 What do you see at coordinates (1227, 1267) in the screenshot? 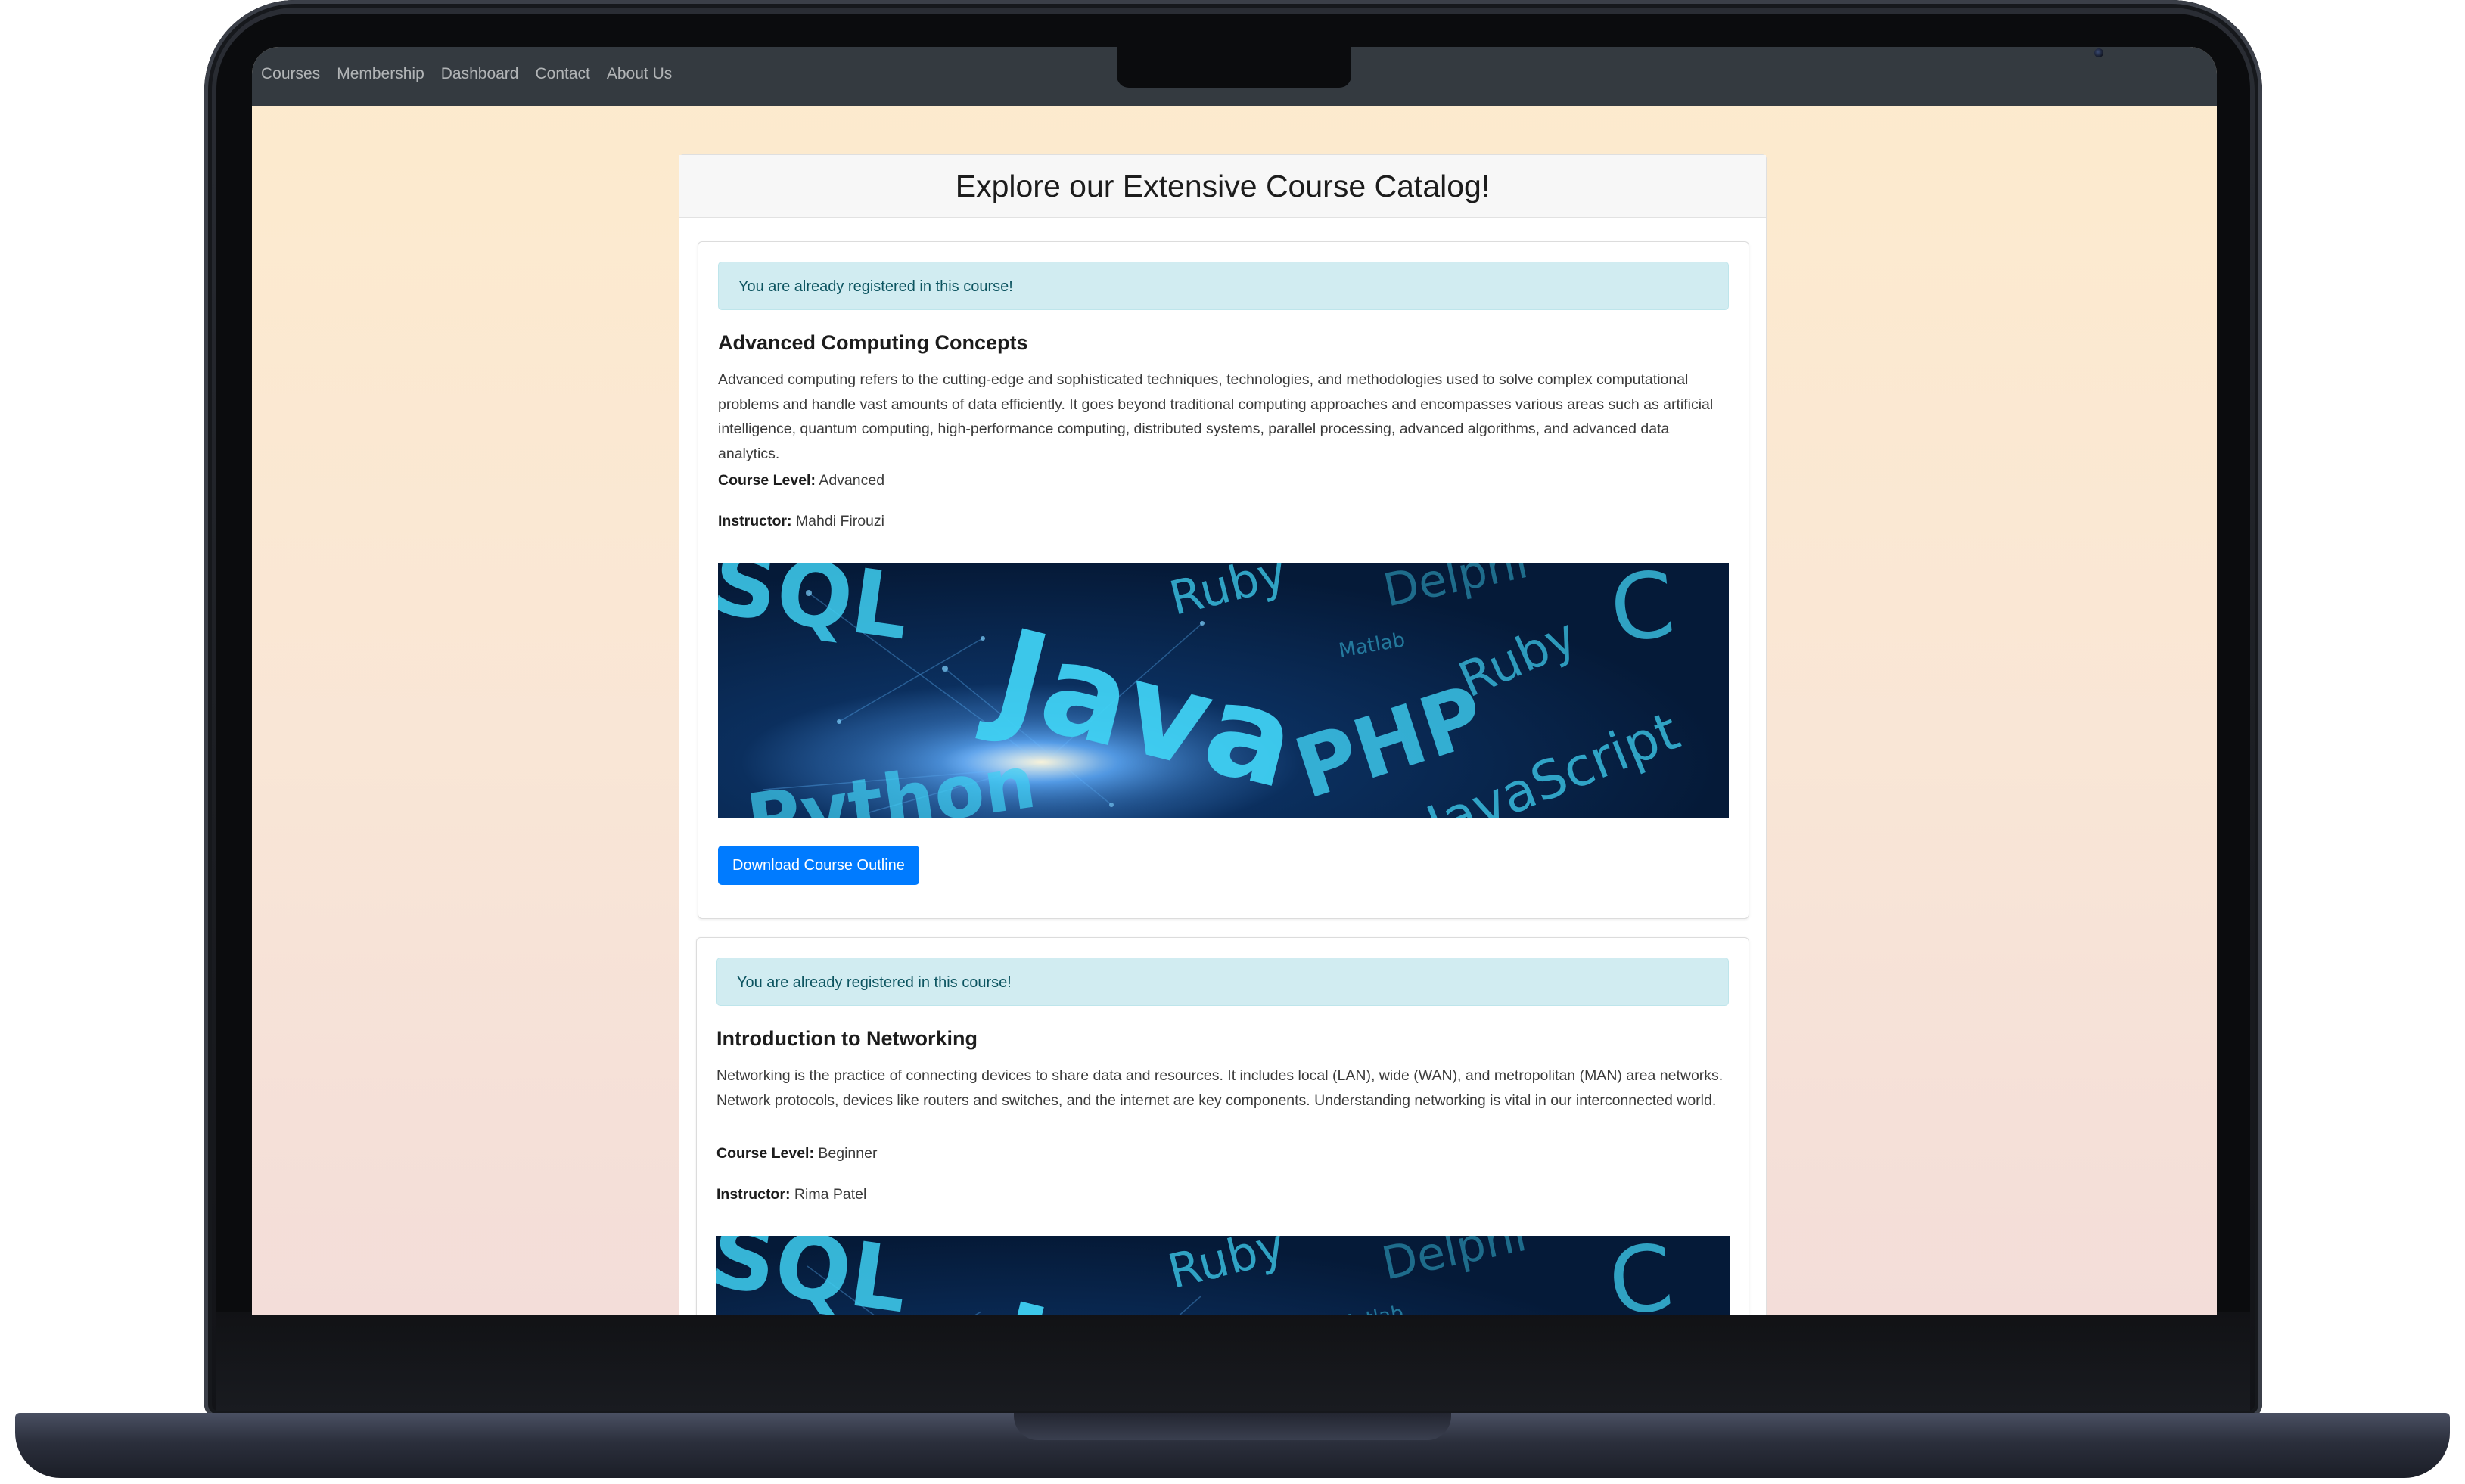
I see `image-word: Ruby` at bounding box center [1227, 1267].